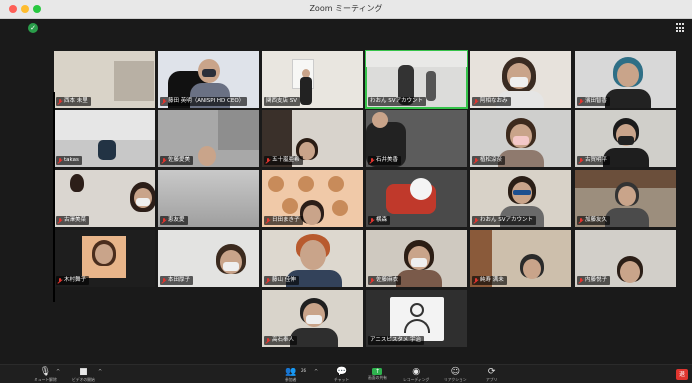 This screenshot has width=692, height=383. What do you see at coordinates (283, 160) in the screenshot?
I see `participant-name: 五十嵐亜希` at bounding box center [283, 160].